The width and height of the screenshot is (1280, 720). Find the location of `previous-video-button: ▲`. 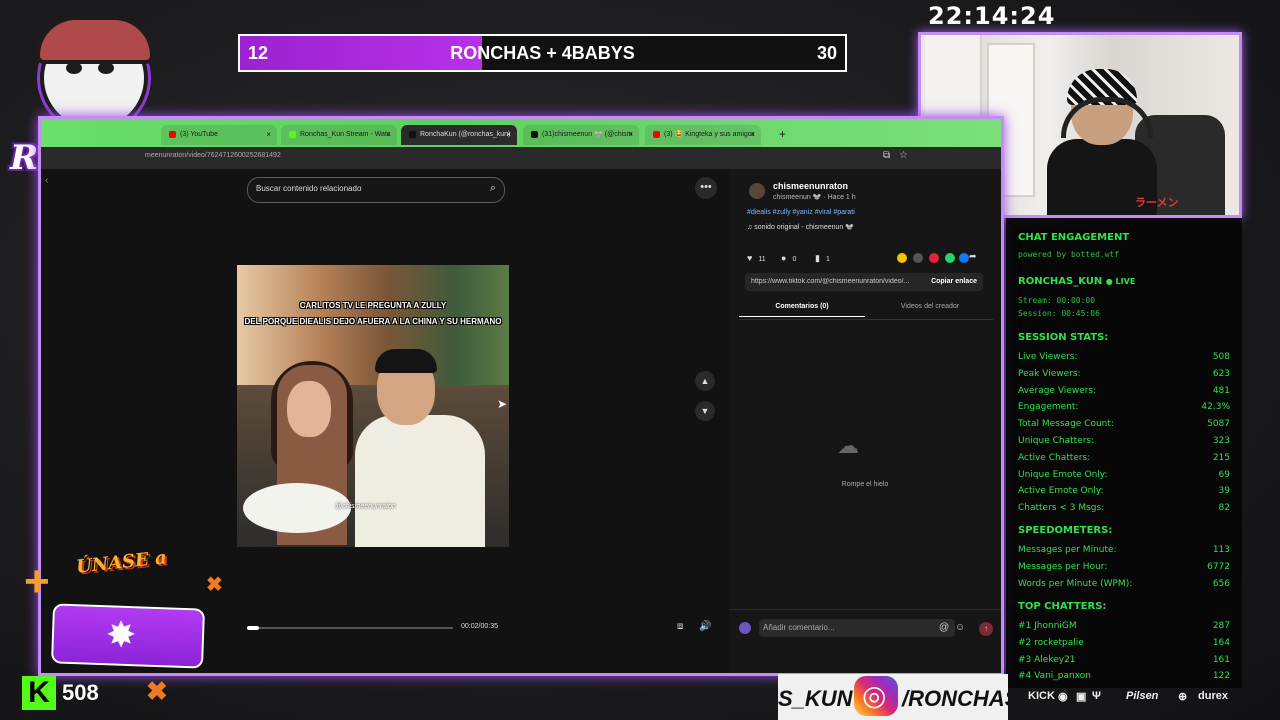

previous-video-button: ▲ is located at coordinates (705, 381).